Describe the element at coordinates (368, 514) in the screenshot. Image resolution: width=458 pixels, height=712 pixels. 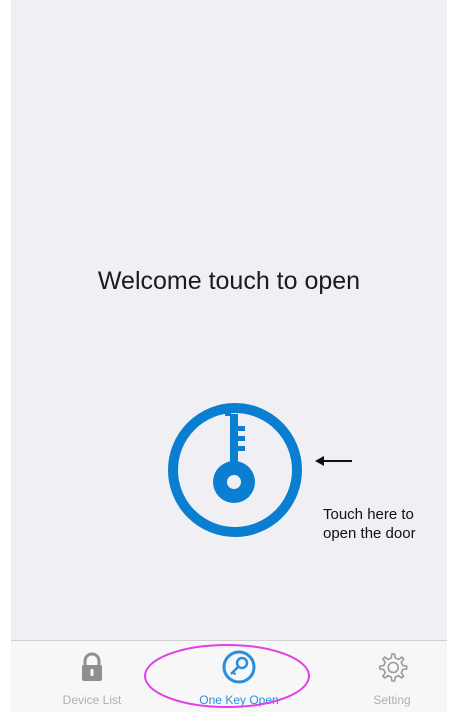
I see `hint-line-1: Touch here to` at that location.